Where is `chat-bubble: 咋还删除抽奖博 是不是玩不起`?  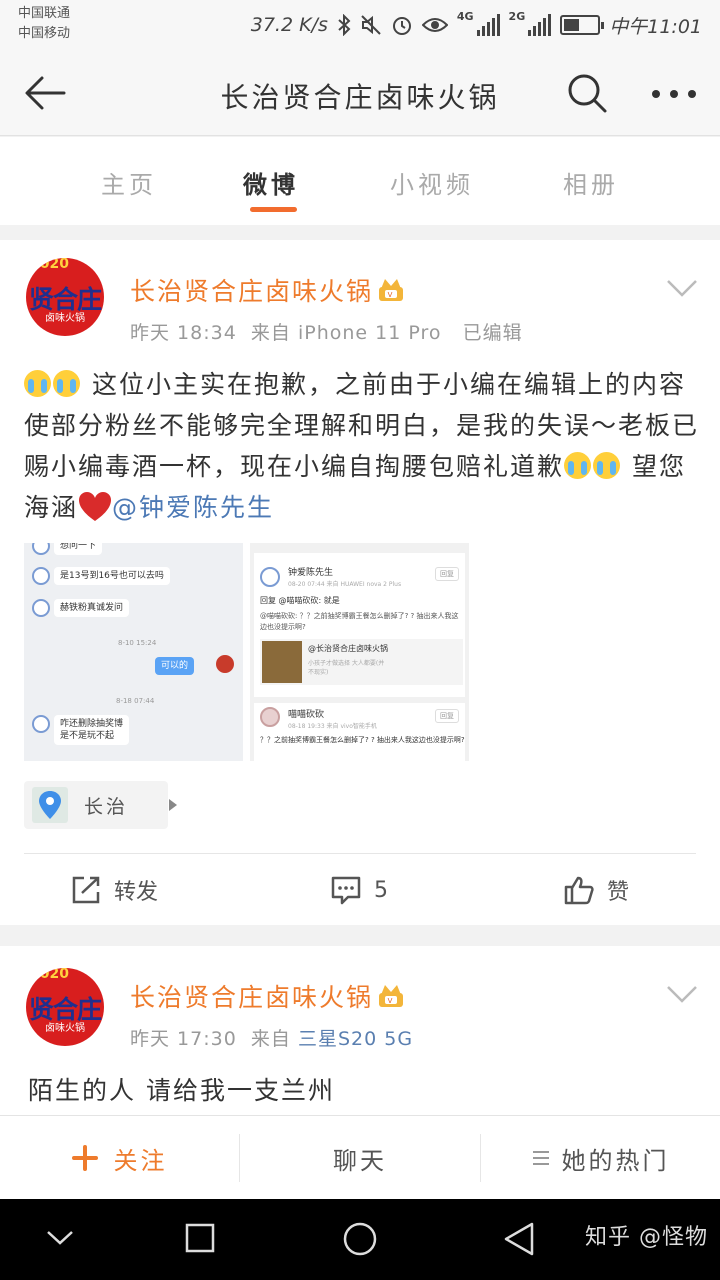
chat-bubble: 咋还删除抽奖博 是不是玩不起 is located at coordinates (92, 730).